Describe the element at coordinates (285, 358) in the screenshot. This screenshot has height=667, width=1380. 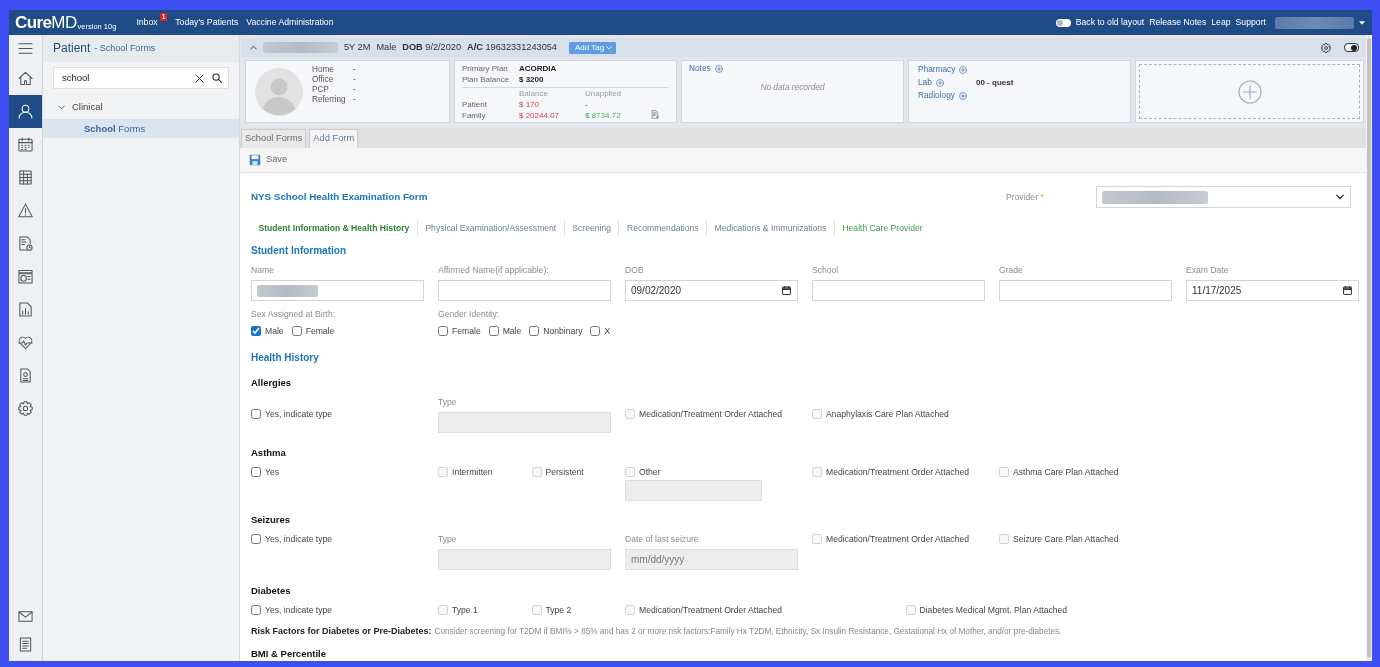
I see `section-heading: Health History` at that location.